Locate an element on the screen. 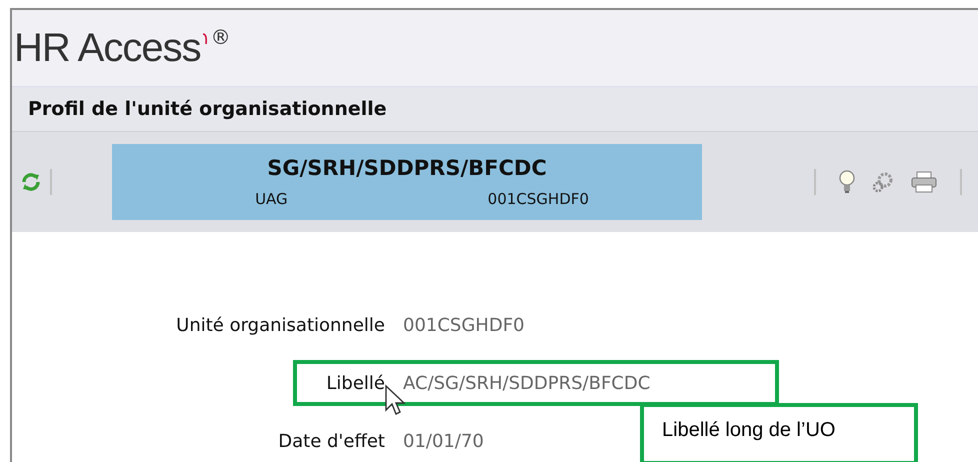  field-value: AC/SG/SRH/SDDPRS/BFCDC is located at coordinates (526, 383).